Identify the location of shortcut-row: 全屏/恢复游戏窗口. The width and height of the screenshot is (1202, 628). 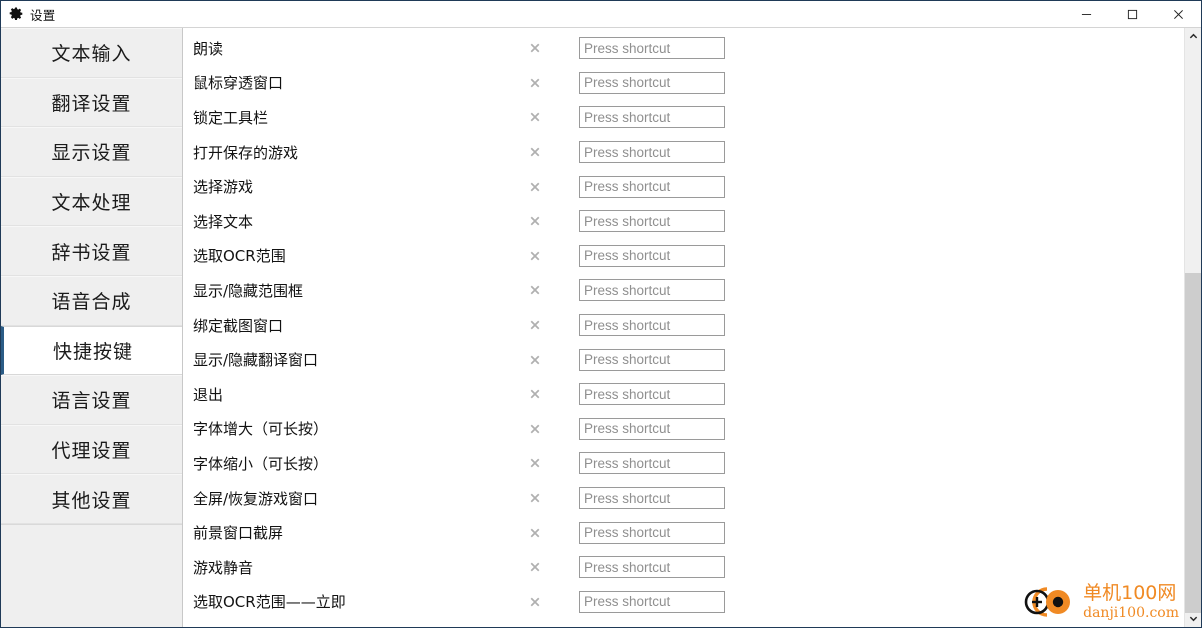
(683, 498).